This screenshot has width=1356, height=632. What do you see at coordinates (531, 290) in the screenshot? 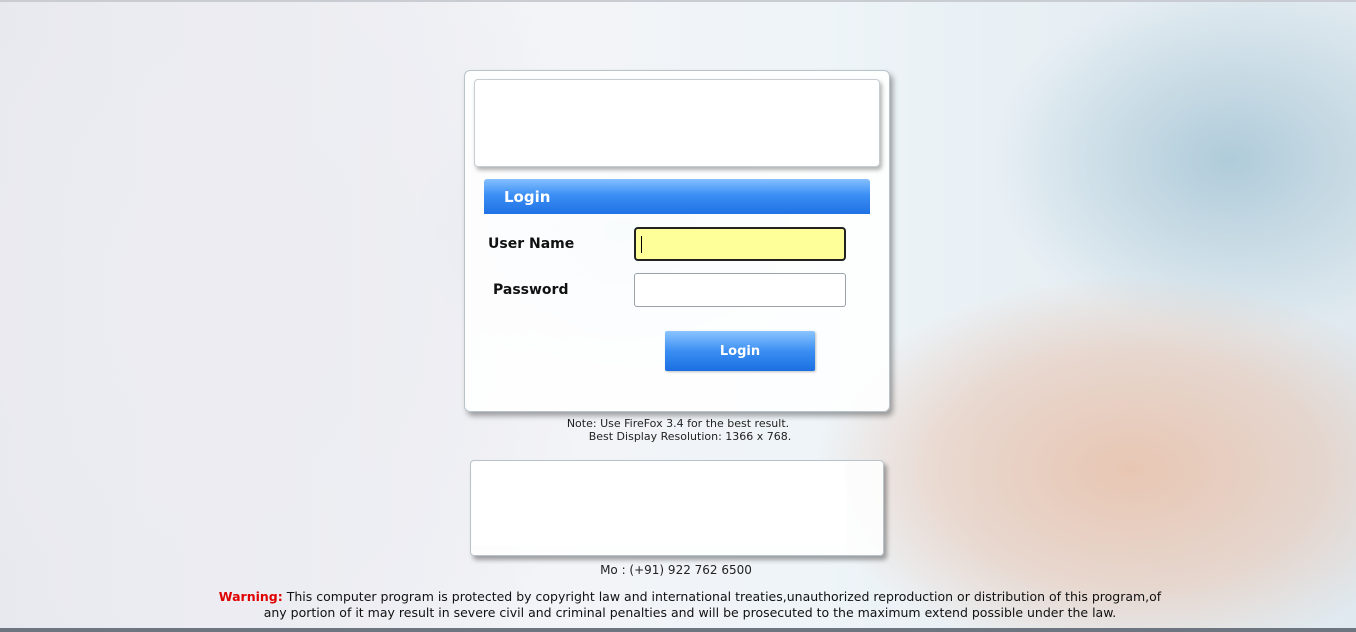
I see `password-label: Password` at bounding box center [531, 290].